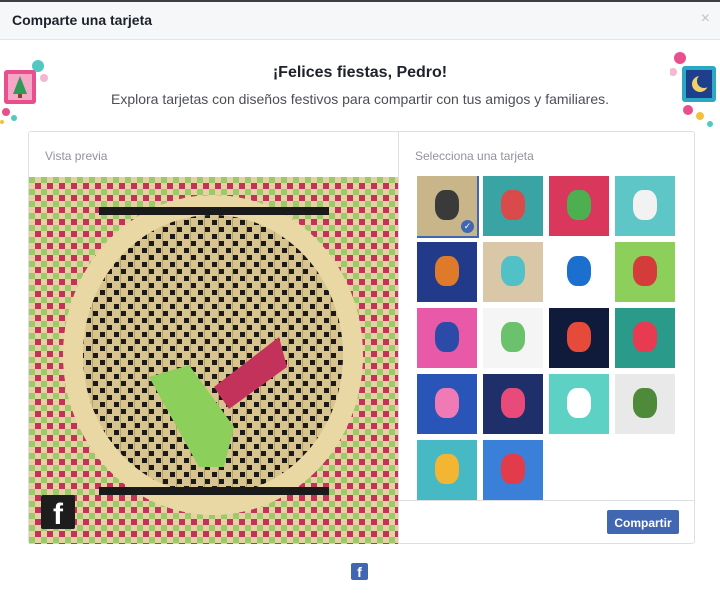  Describe the element at coordinates (359, 571) in the screenshot. I see `facebook-footer-icon: f` at that location.